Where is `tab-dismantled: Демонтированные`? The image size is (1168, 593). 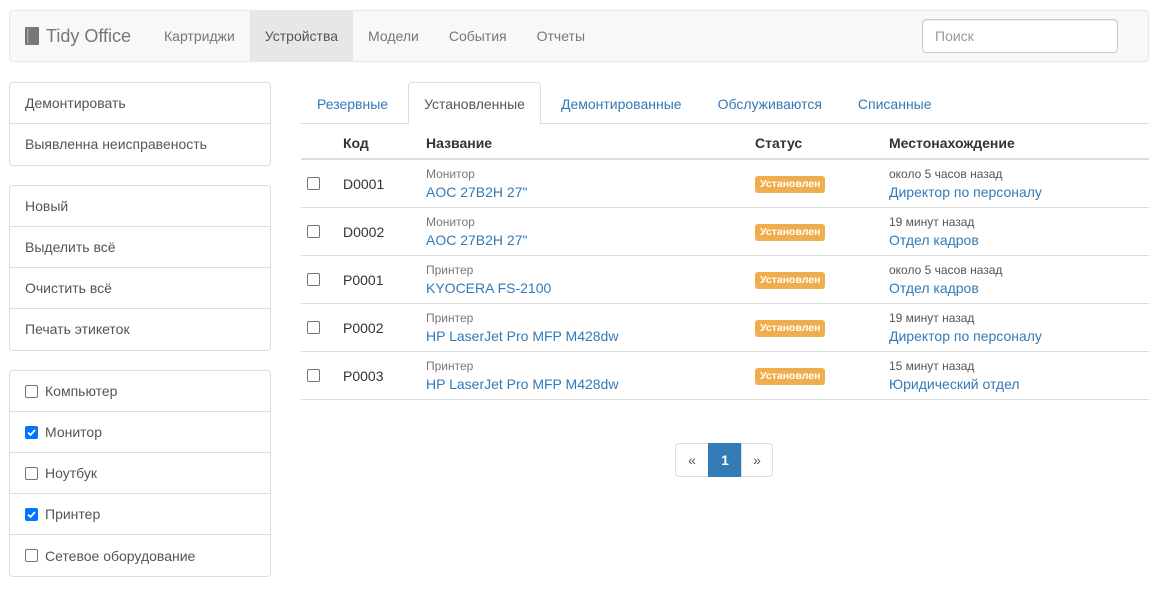 tab-dismantled: Демонтированные is located at coordinates (621, 103).